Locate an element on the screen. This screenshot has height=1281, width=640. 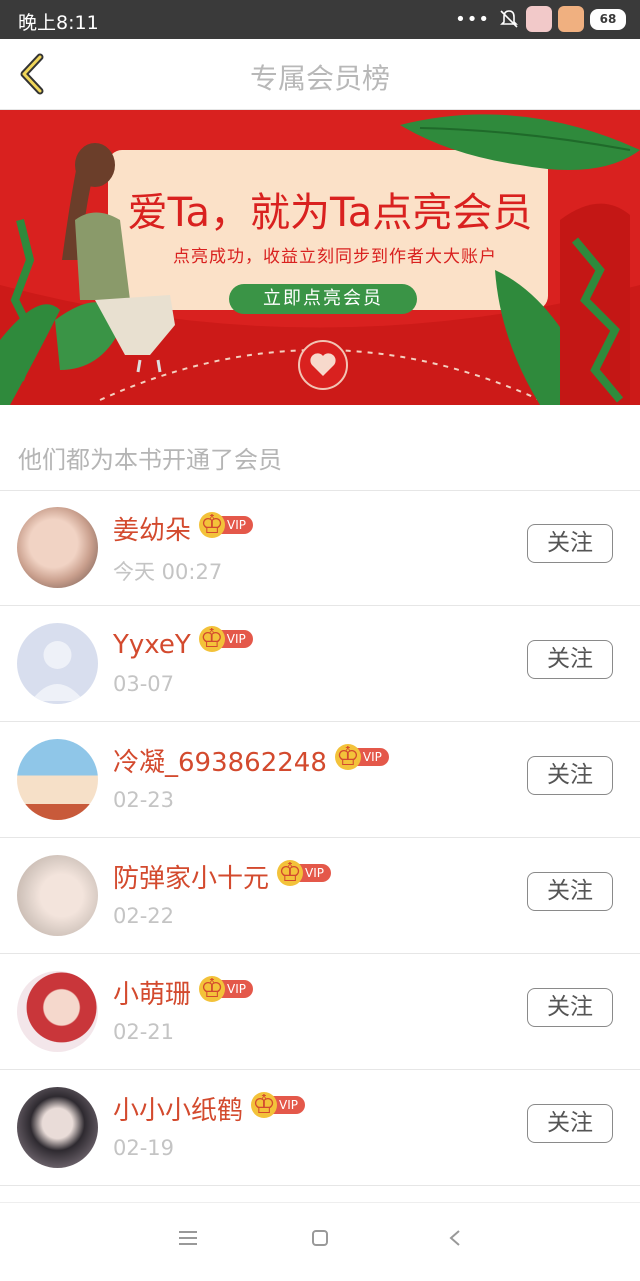
member-name: 防弹家小十元 ♔ VIP is located at coordinates (222, 876).